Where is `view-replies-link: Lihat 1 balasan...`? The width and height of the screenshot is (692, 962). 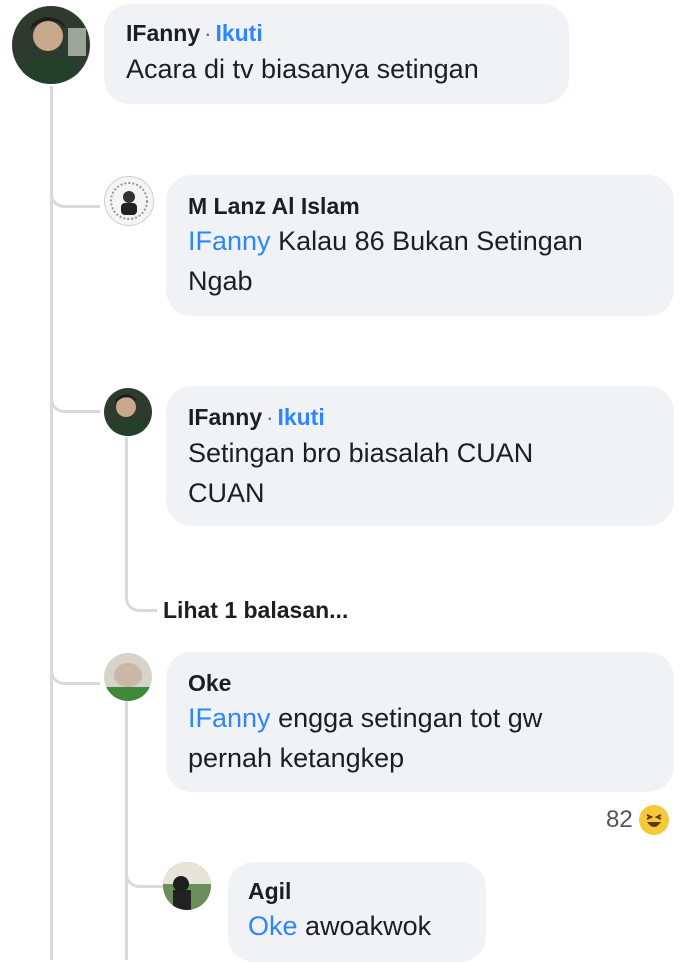
view-replies-link: Lihat 1 balasan... is located at coordinates (255, 610).